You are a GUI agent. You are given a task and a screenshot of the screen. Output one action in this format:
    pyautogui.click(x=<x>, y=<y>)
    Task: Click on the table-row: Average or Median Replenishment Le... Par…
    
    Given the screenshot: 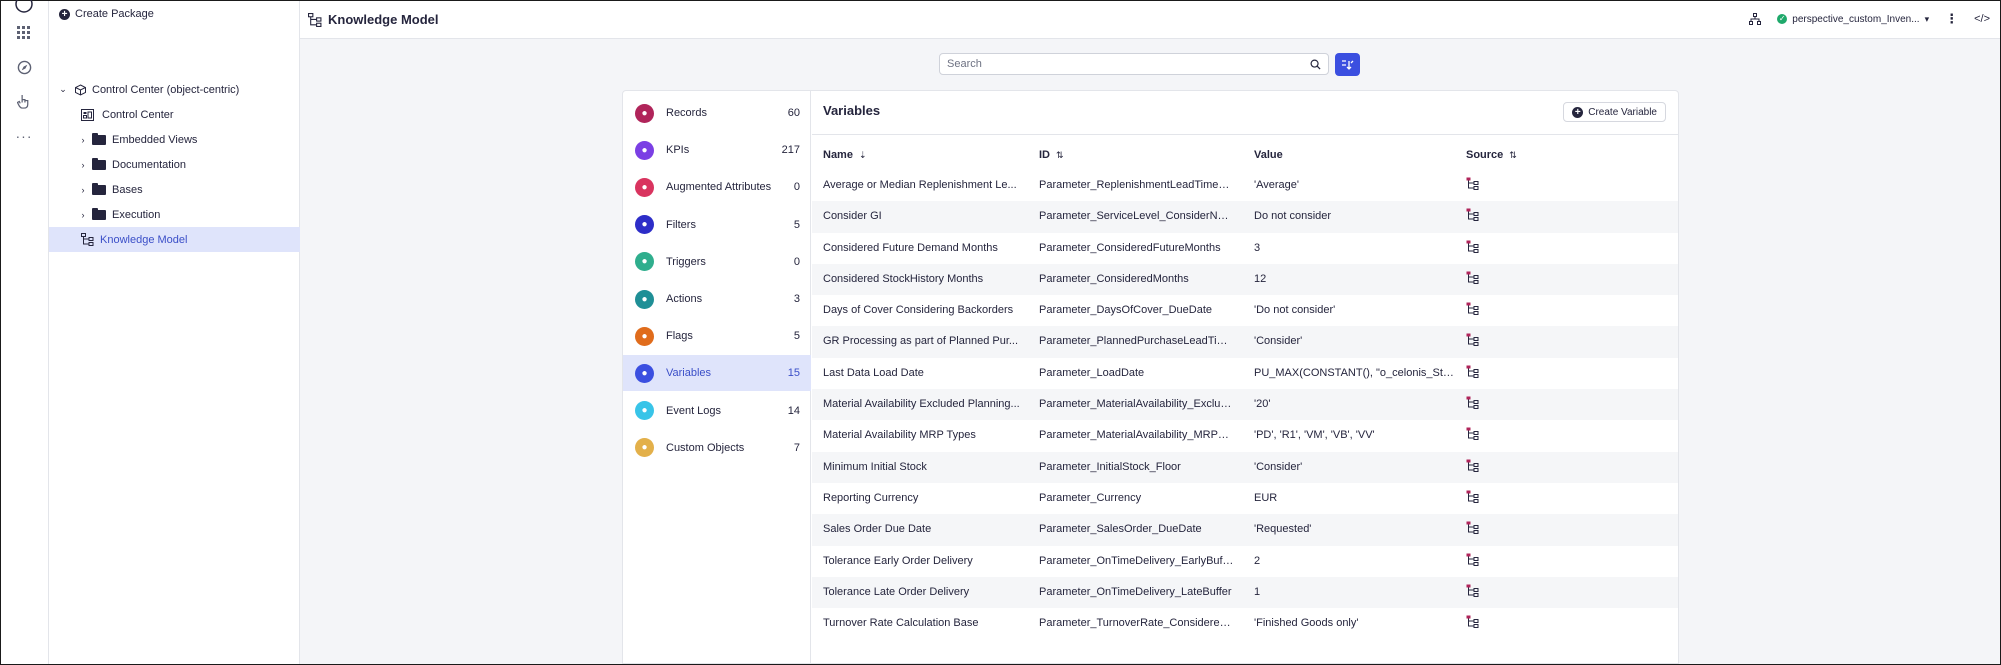 What is the action you would take?
    pyautogui.click(x=1245, y=185)
    